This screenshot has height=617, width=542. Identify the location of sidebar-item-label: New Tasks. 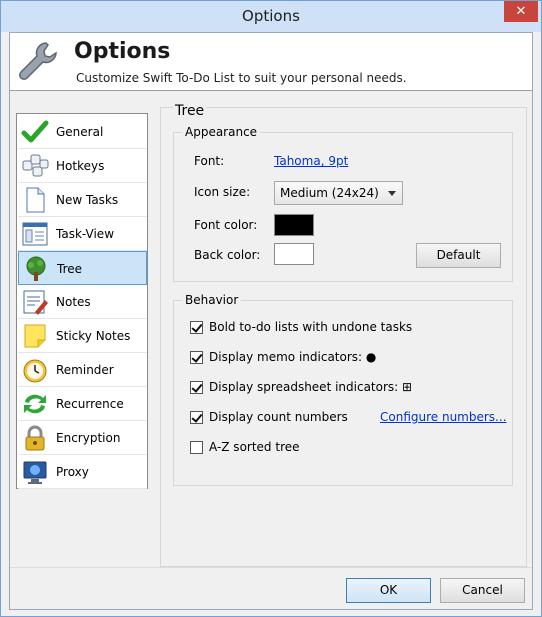
(87, 200).